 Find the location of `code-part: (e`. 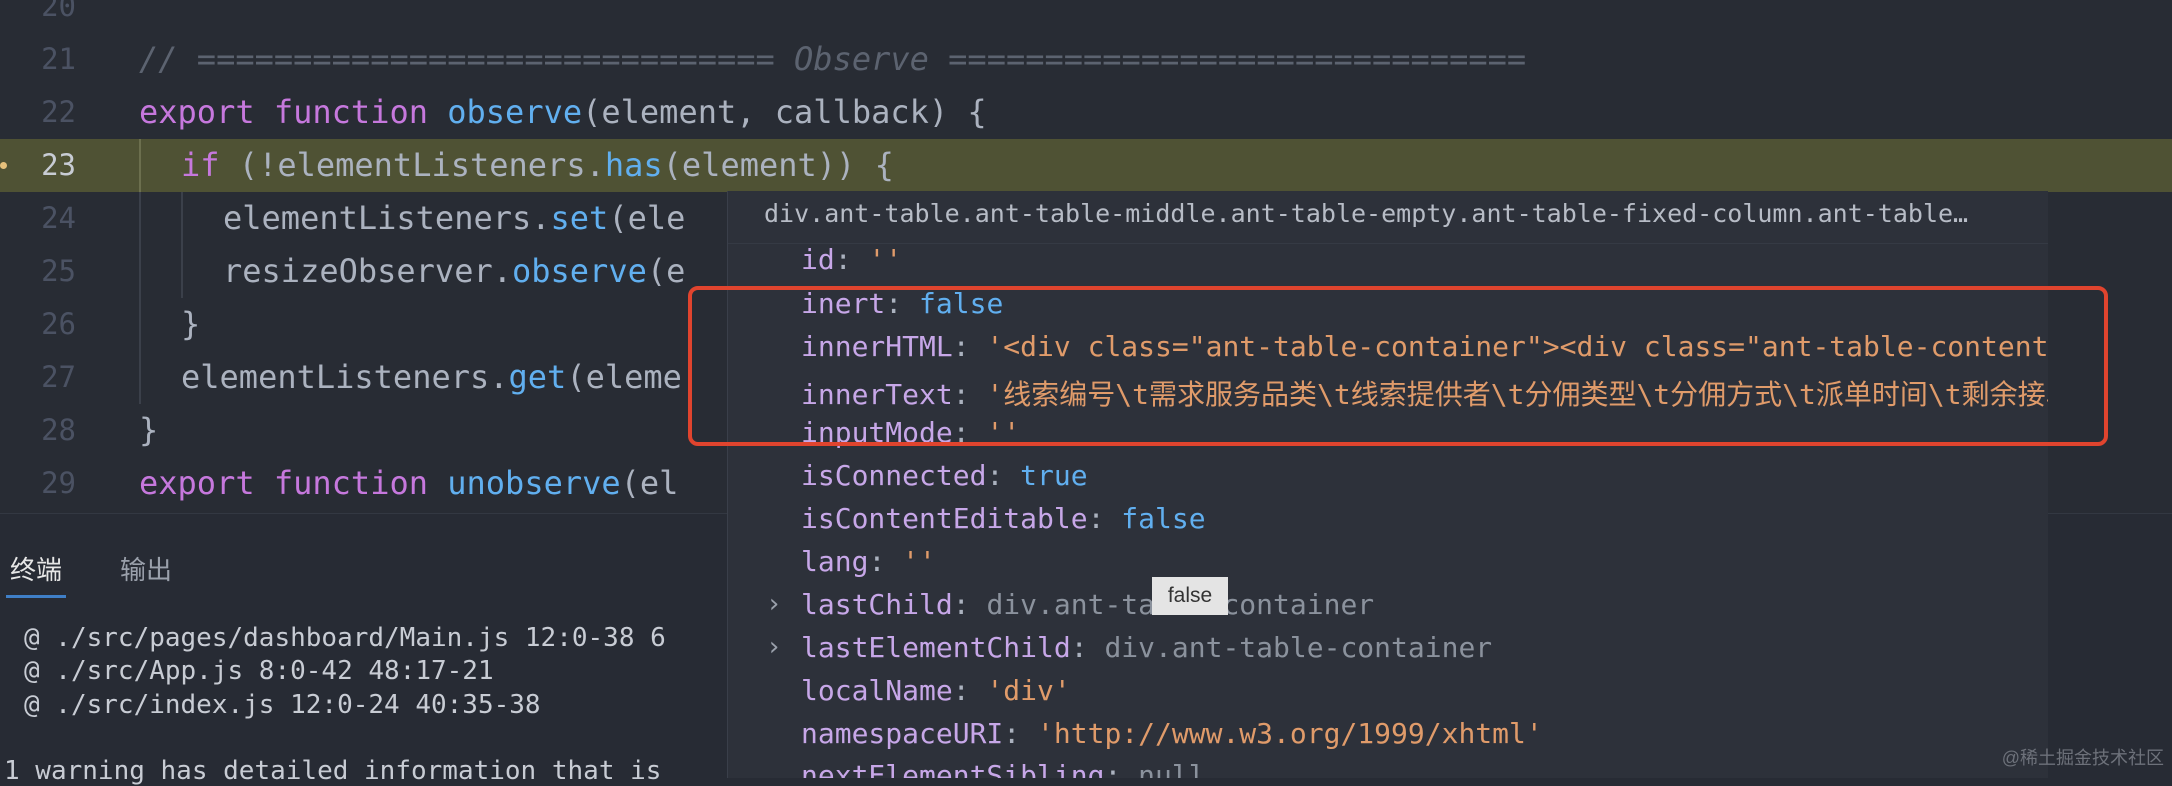

code-part: (e is located at coordinates (666, 271).